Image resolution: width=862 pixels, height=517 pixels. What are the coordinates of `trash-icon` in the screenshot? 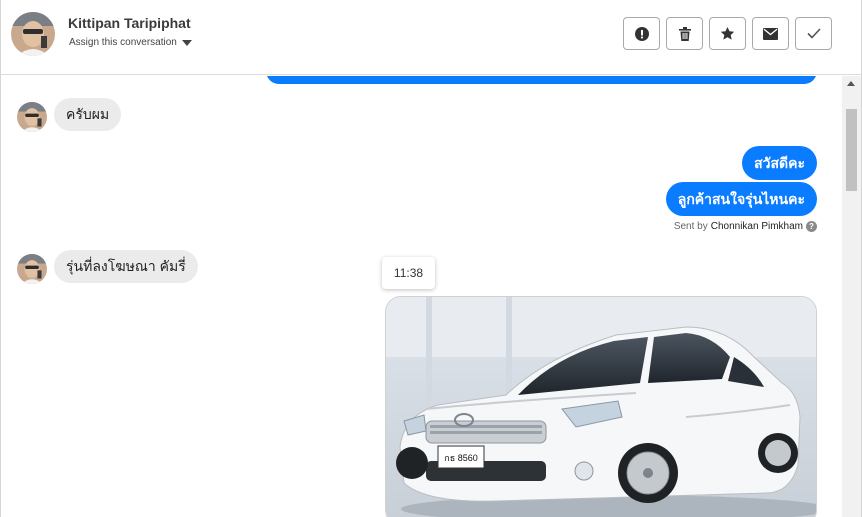 It's located at (684, 33).